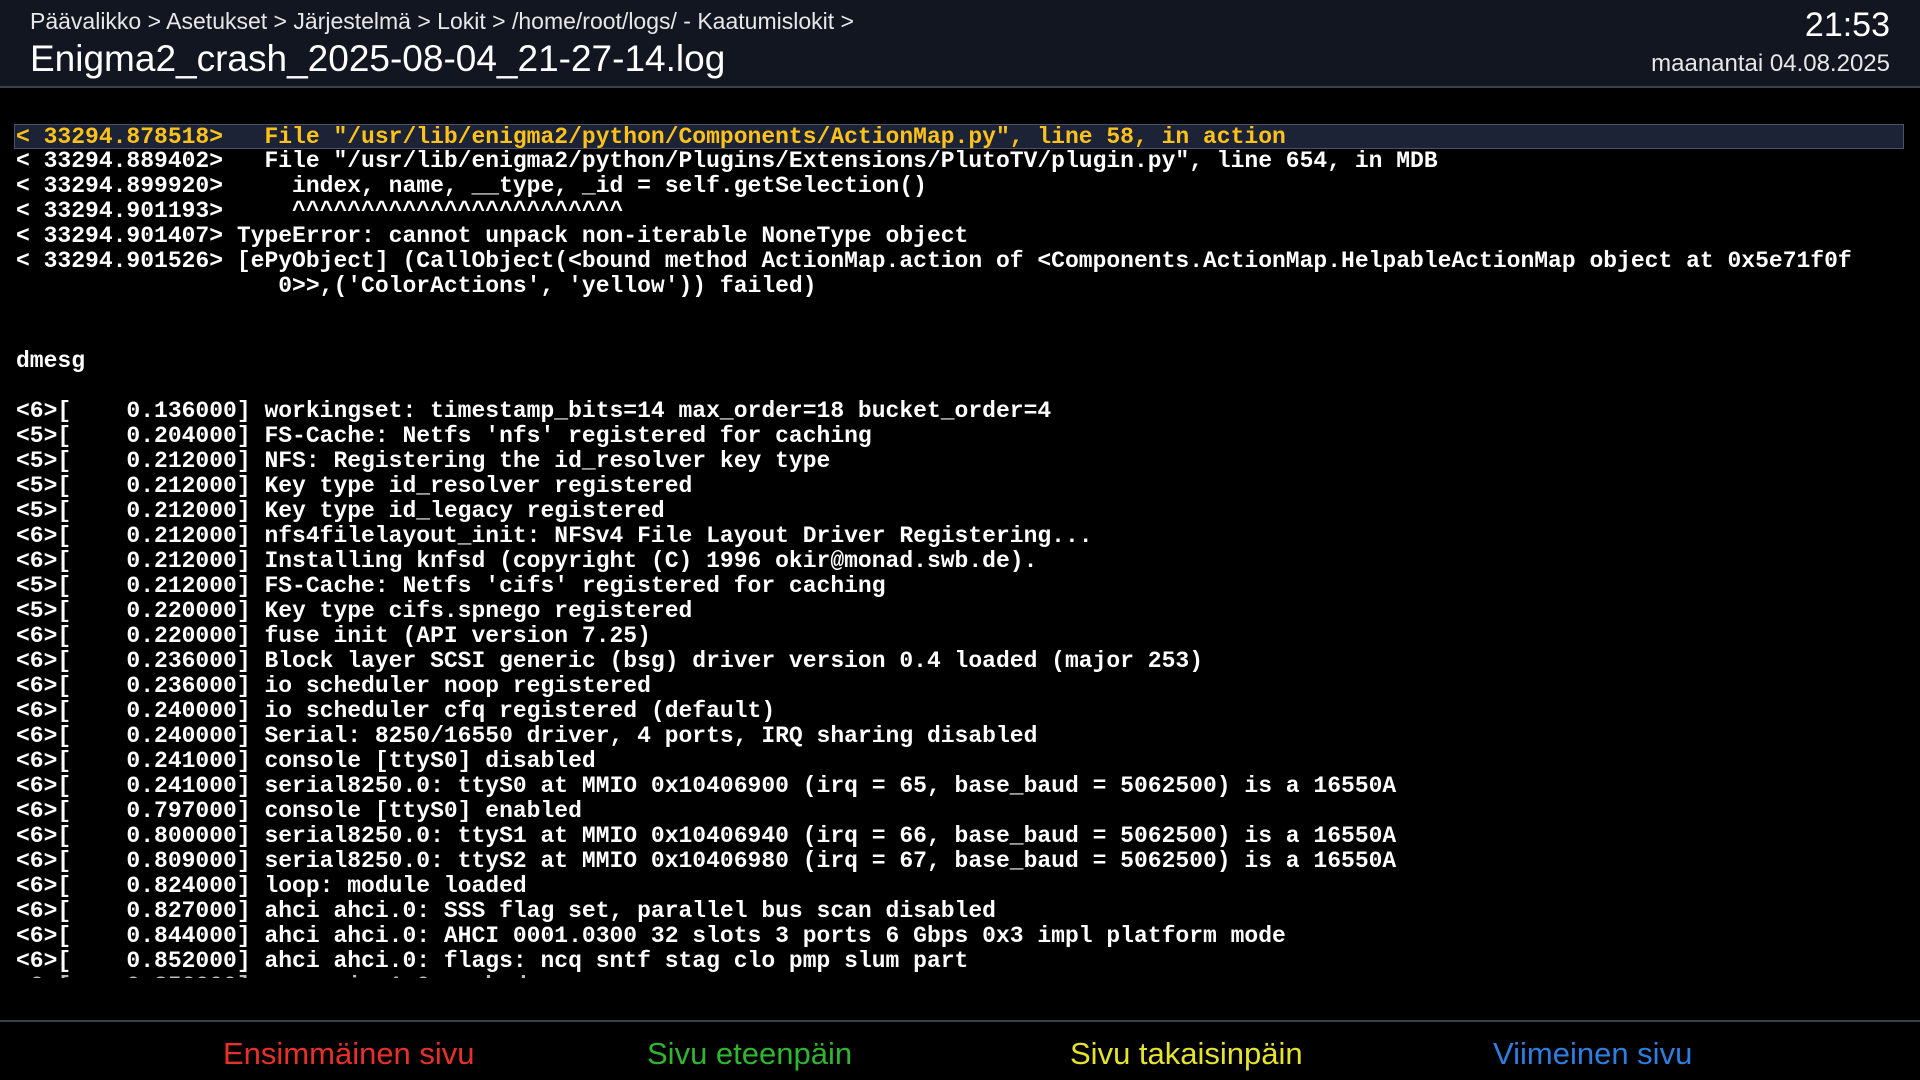  Describe the element at coordinates (1592, 1054) in the screenshot. I see `blue-key-last-page: Viimeinen sivu` at that location.